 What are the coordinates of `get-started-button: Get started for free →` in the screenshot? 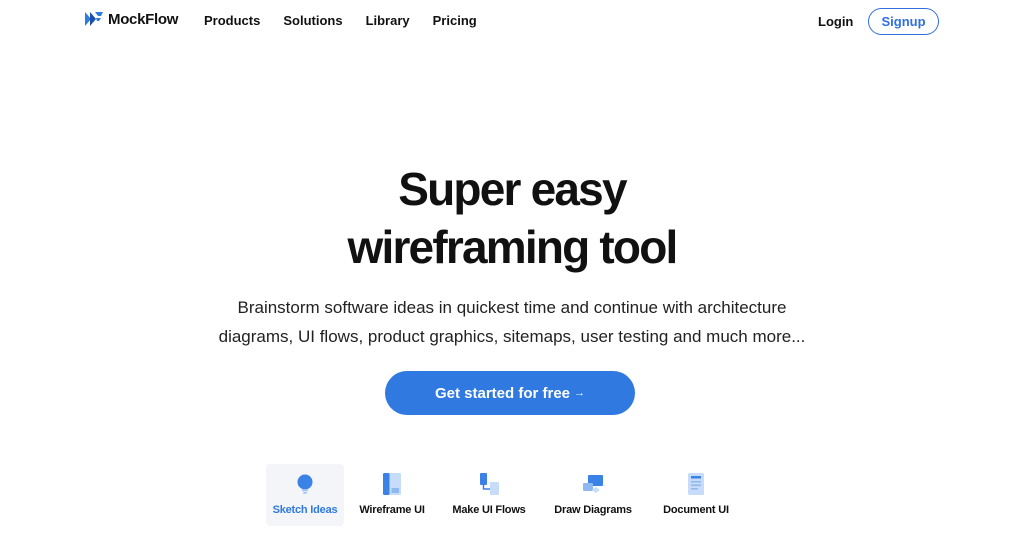 It's located at (510, 393).